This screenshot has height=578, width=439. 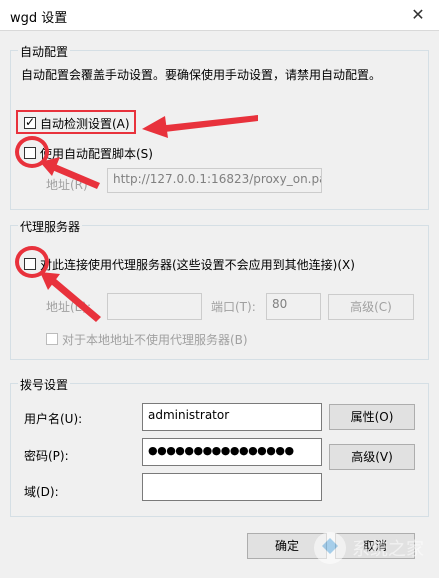 What do you see at coordinates (155, 127) in the screenshot?
I see `arrow-right-head-icon` at bounding box center [155, 127].